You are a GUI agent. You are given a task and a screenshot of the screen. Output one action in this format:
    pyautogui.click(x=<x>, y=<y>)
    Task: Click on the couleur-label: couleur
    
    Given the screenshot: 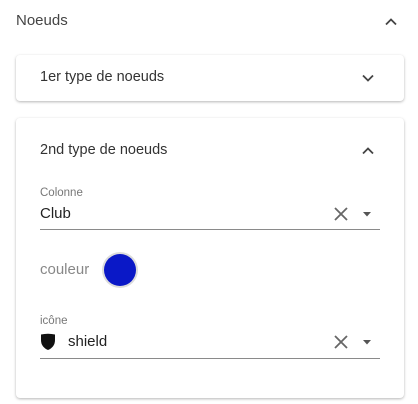 What is the action you would take?
    pyautogui.click(x=65, y=269)
    